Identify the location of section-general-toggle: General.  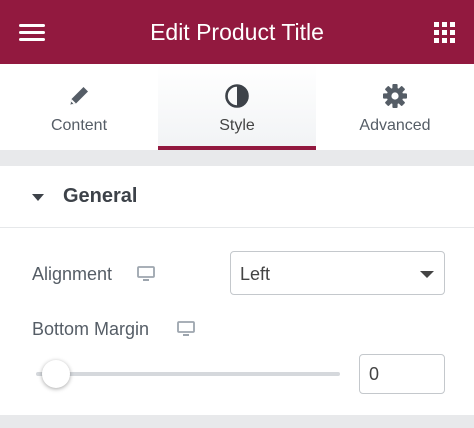
(237, 197).